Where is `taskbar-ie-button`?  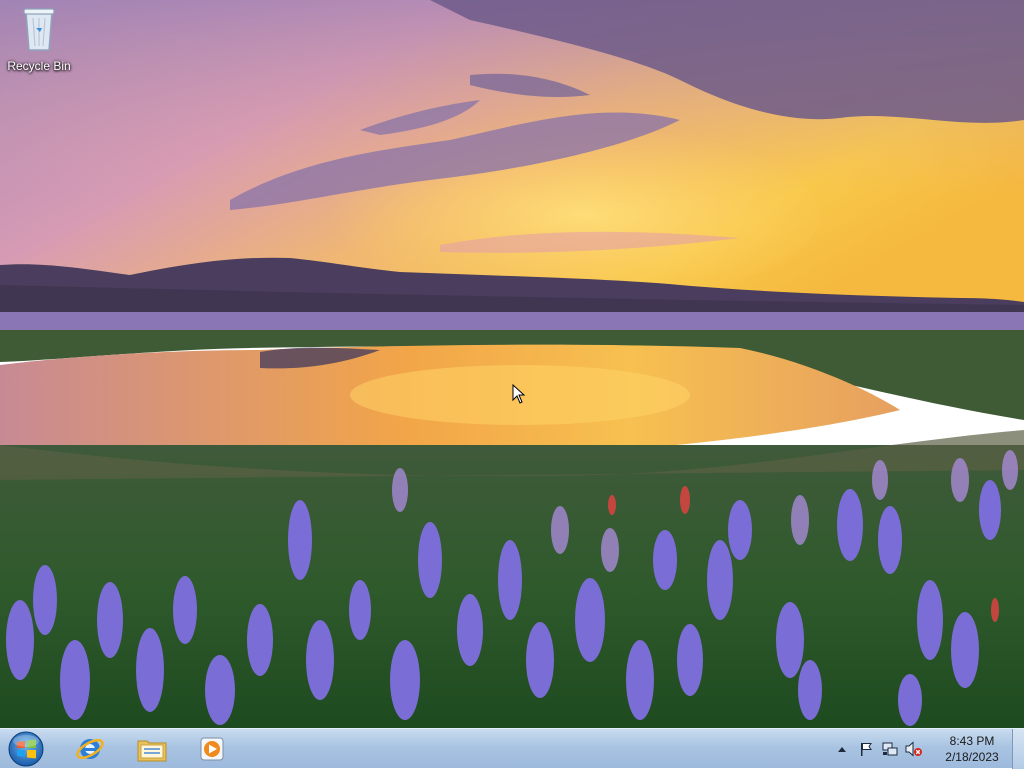 taskbar-ie-button is located at coordinates (90, 749).